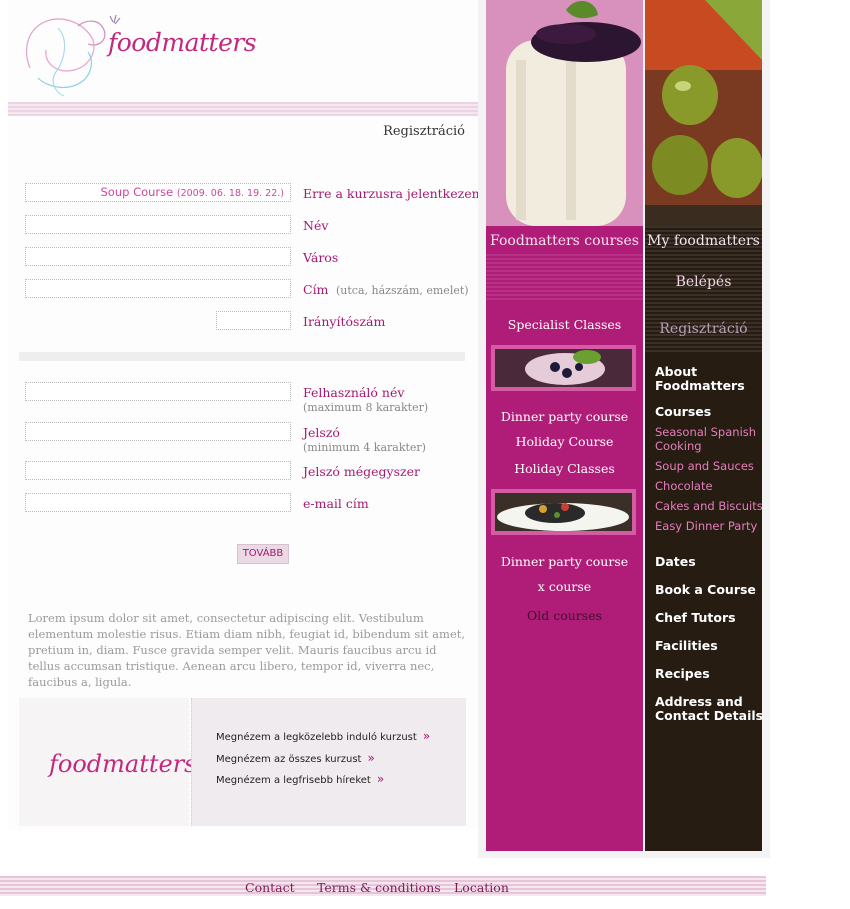 Image resolution: width=850 pixels, height=909 pixels. What do you see at coordinates (263, 554) in the screenshot?
I see `submit-button: TOVÁBB` at bounding box center [263, 554].